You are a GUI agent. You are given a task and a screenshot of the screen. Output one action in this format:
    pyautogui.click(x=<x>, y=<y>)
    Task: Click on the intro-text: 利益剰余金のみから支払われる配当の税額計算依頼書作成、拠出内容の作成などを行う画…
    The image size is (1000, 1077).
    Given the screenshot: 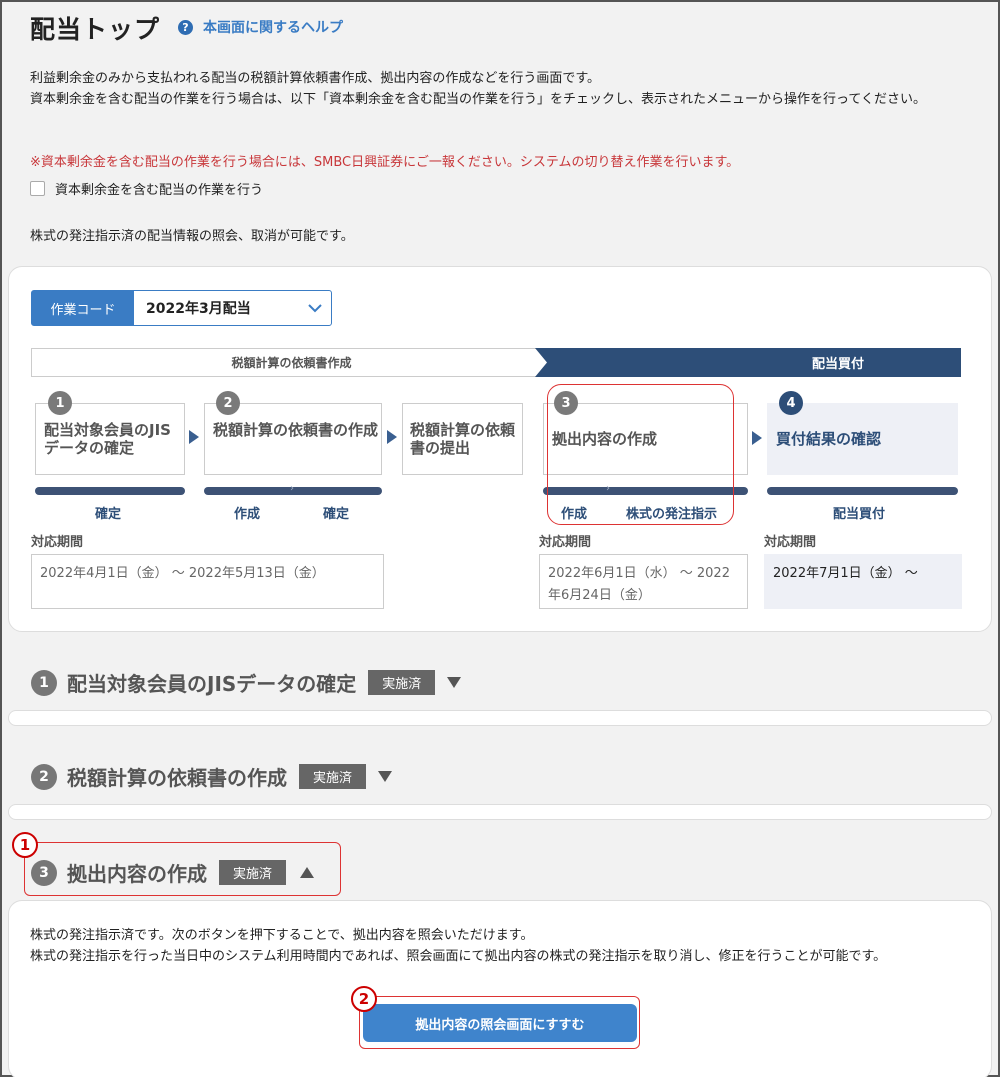 What is the action you would take?
    pyautogui.click(x=505, y=89)
    